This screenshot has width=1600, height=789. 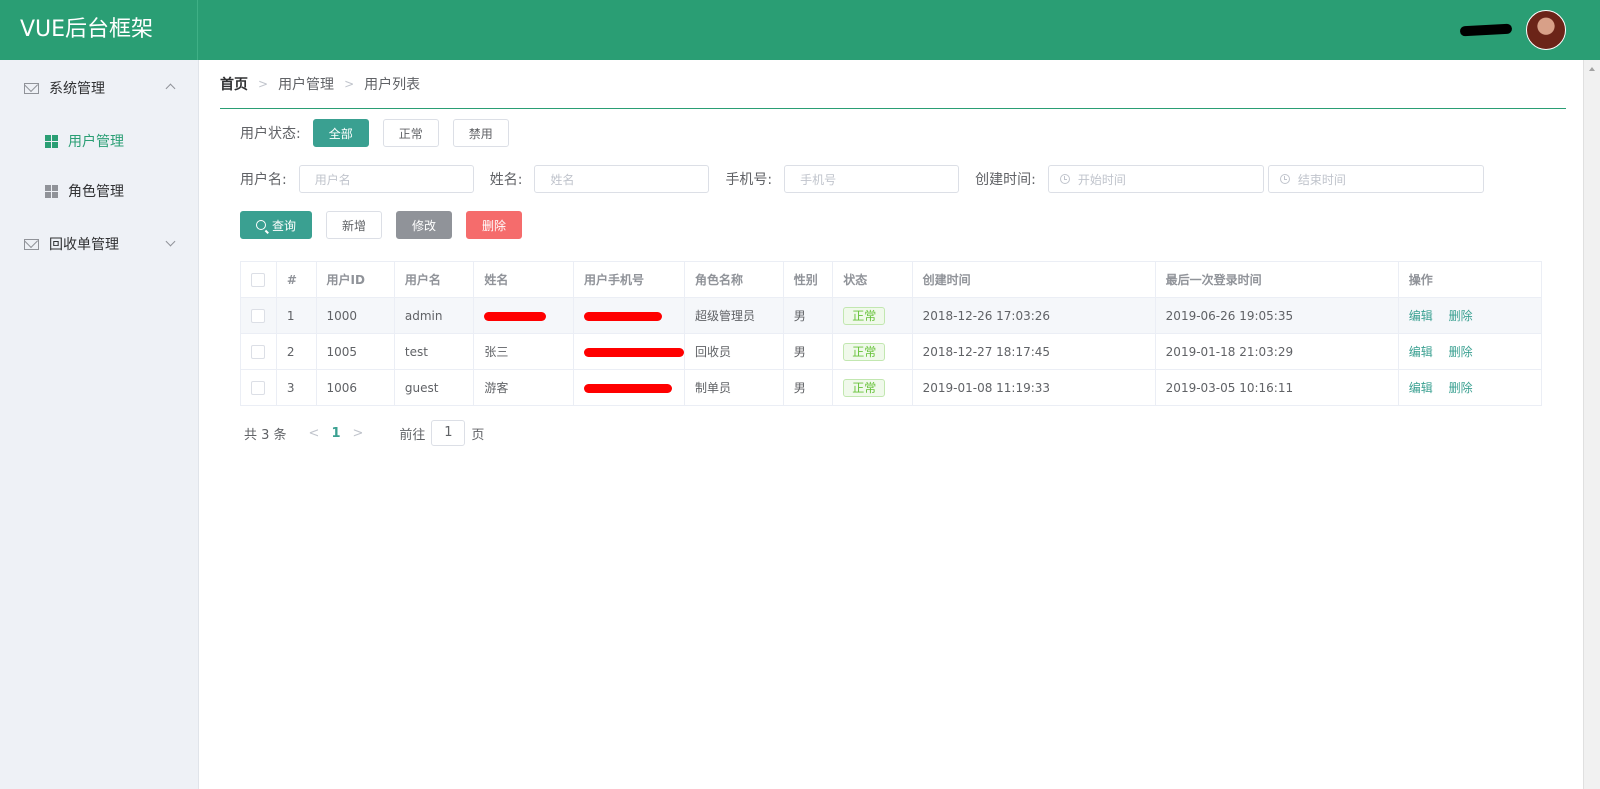 I want to click on sidebar-item-role-management: 角色管理, so click(x=99, y=191).